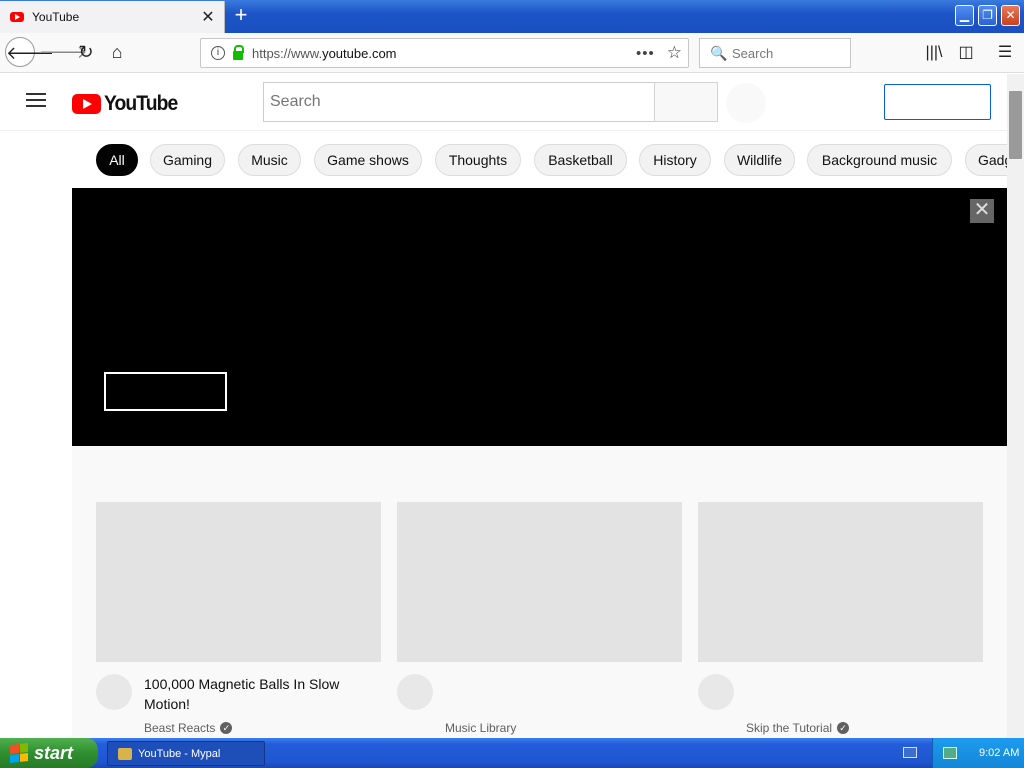  I want to click on address-bar: i https://www.youtube.com ••• ☆, so click(444, 53).